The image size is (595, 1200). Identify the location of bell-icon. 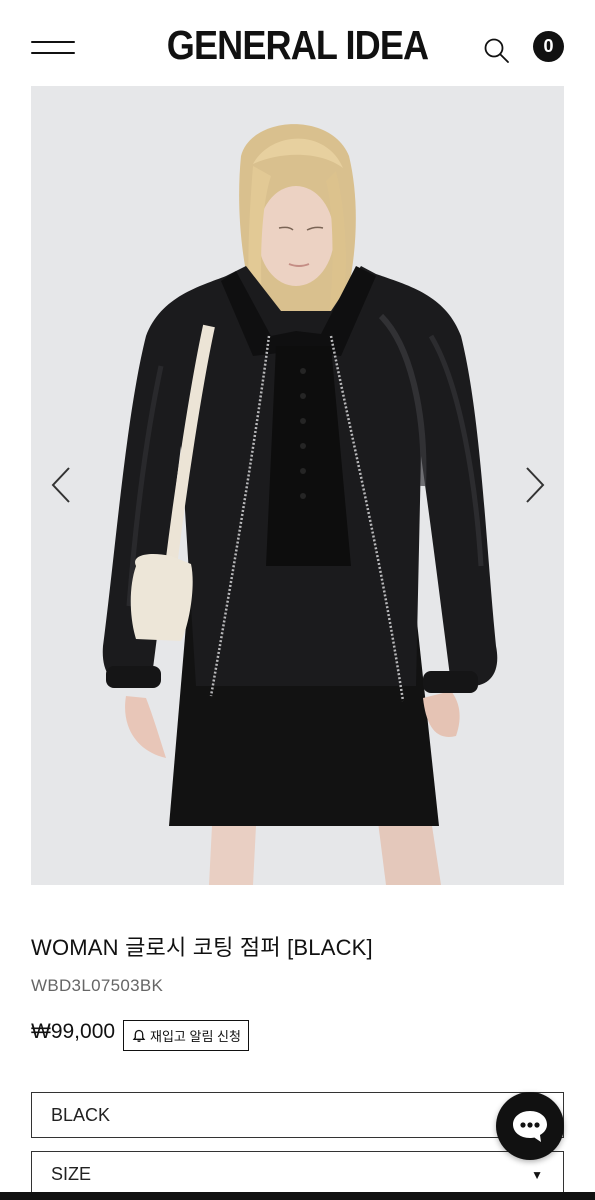
(139, 1035).